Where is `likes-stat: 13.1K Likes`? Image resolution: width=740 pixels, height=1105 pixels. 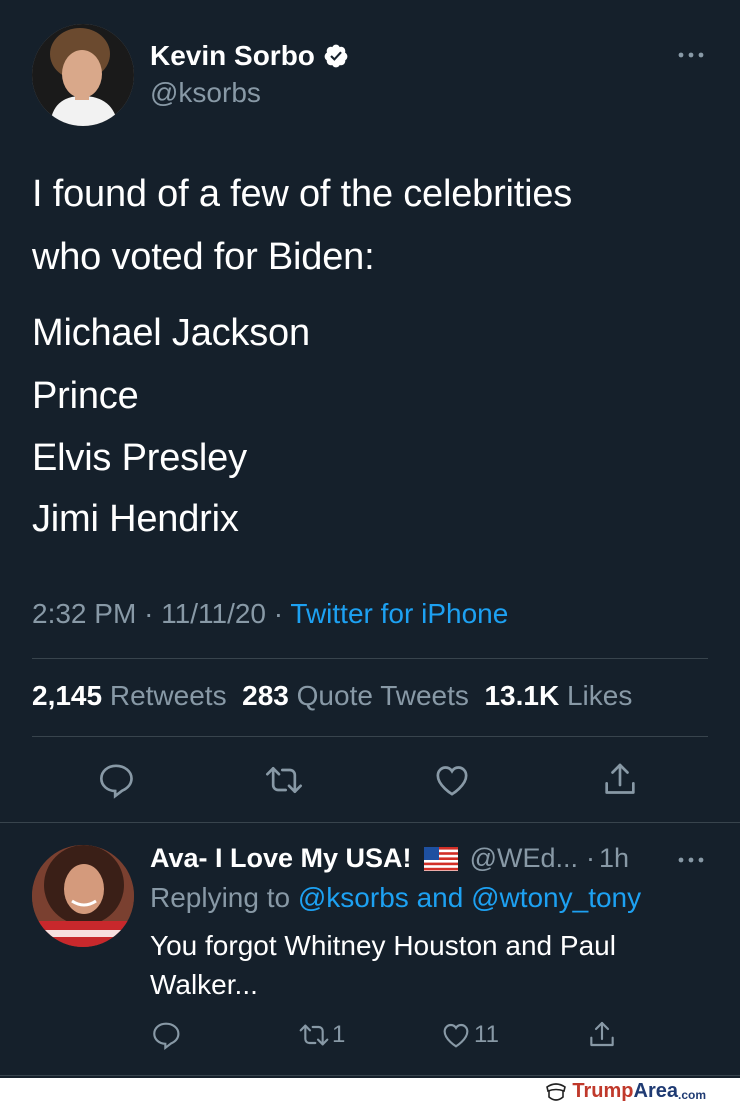 likes-stat: 13.1K Likes is located at coordinates (558, 695).